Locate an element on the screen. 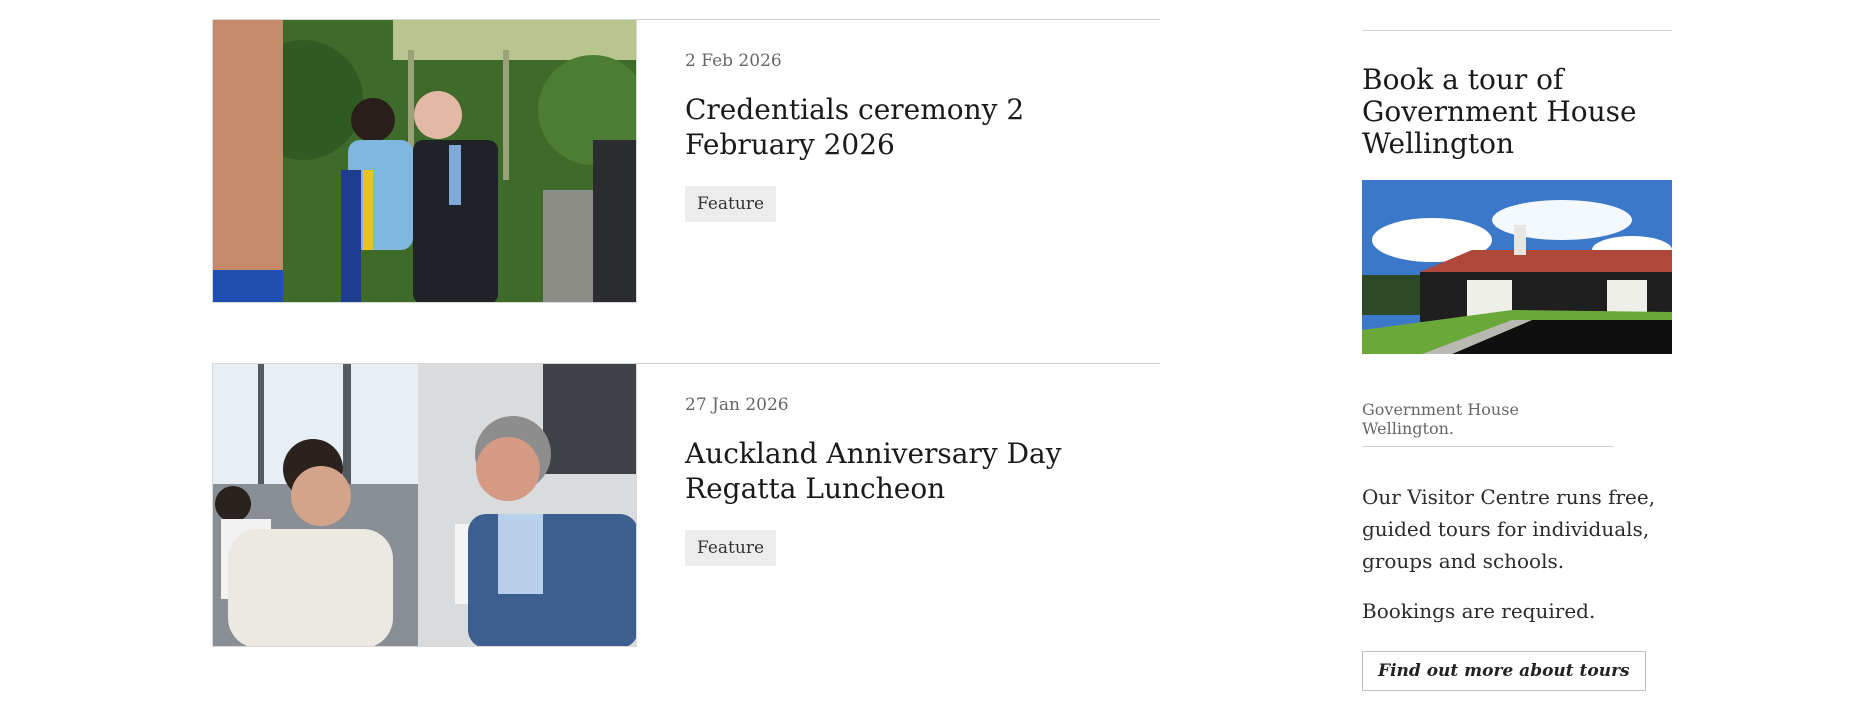  sidebar-paragraph: Bookings are required. is located at coordinates (1479, 611).